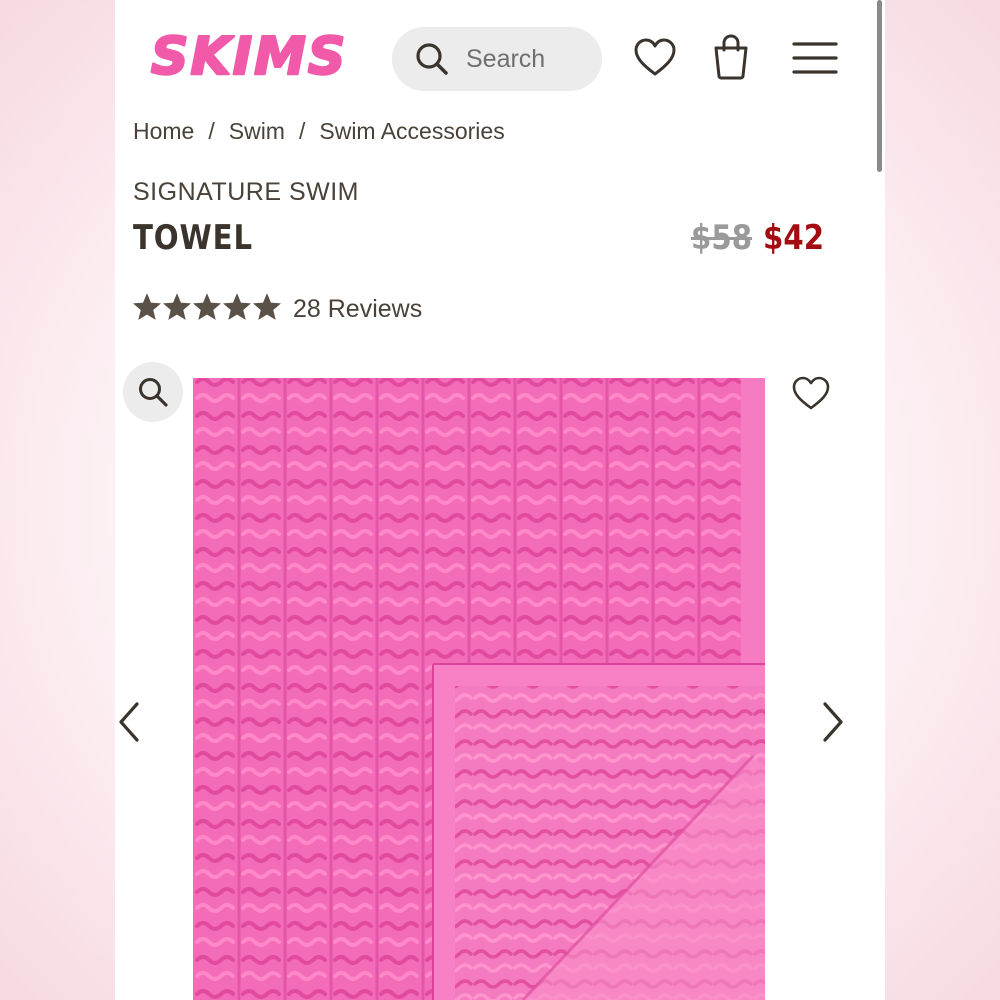 This screenshot has width=1000, height=1000. I want to click on star-rating, so click(207, 307).